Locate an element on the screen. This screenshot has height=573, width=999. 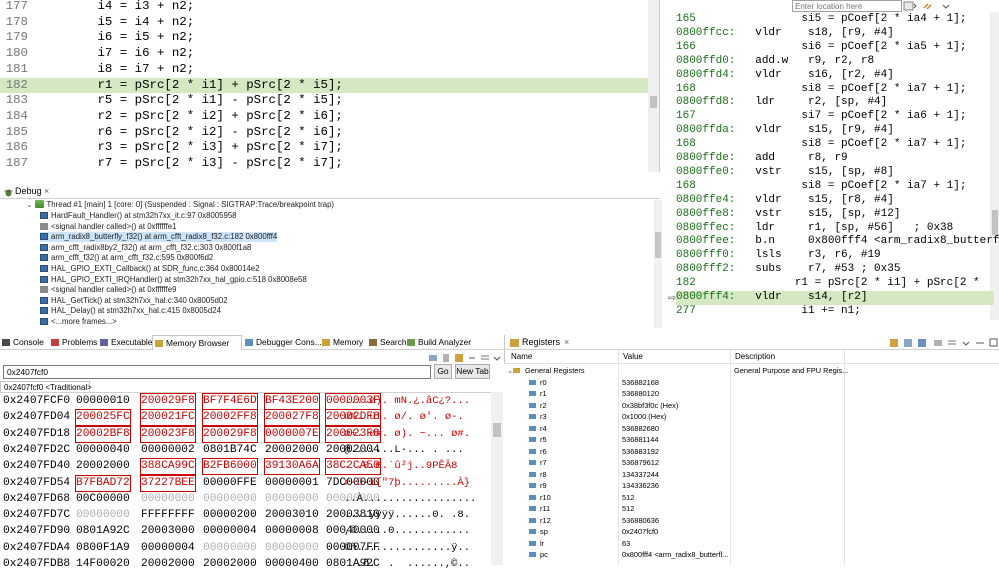
memory-scrollbar is located at coordinates (497, 478).